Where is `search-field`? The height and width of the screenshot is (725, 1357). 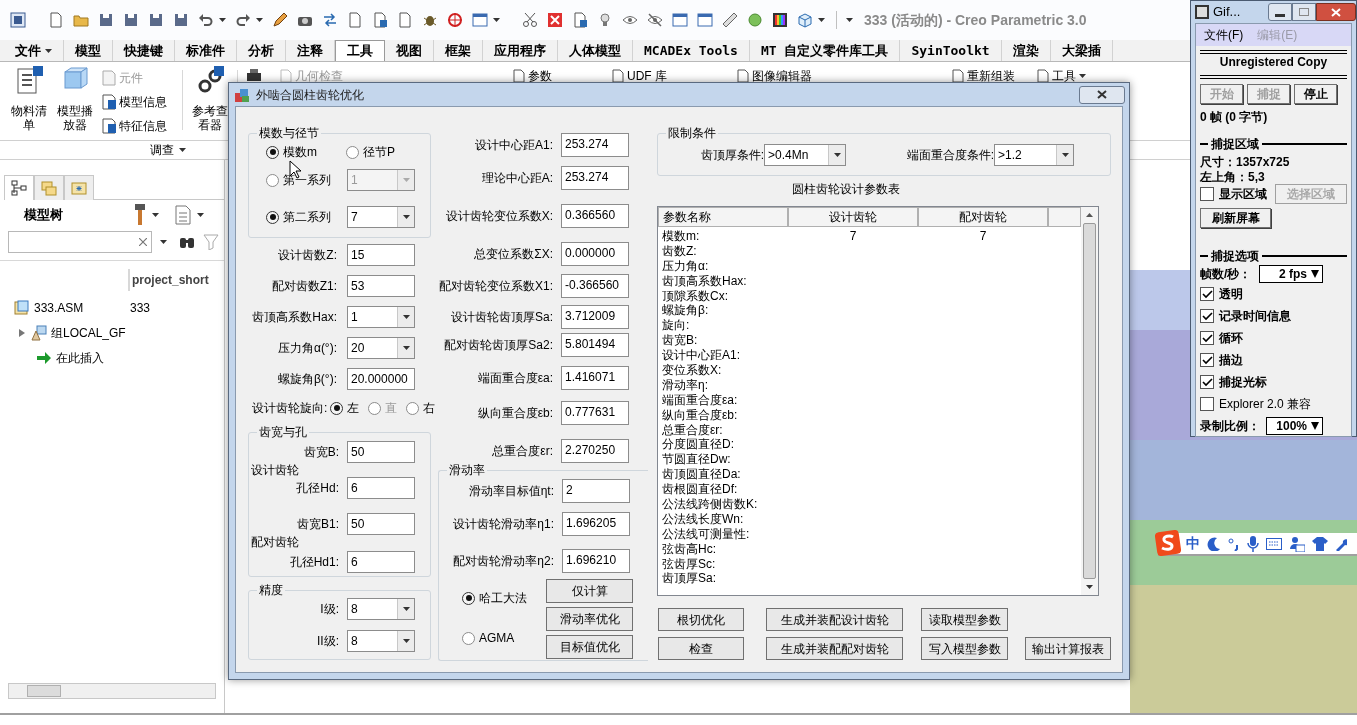 search-field is located at coordinates (80, 242).